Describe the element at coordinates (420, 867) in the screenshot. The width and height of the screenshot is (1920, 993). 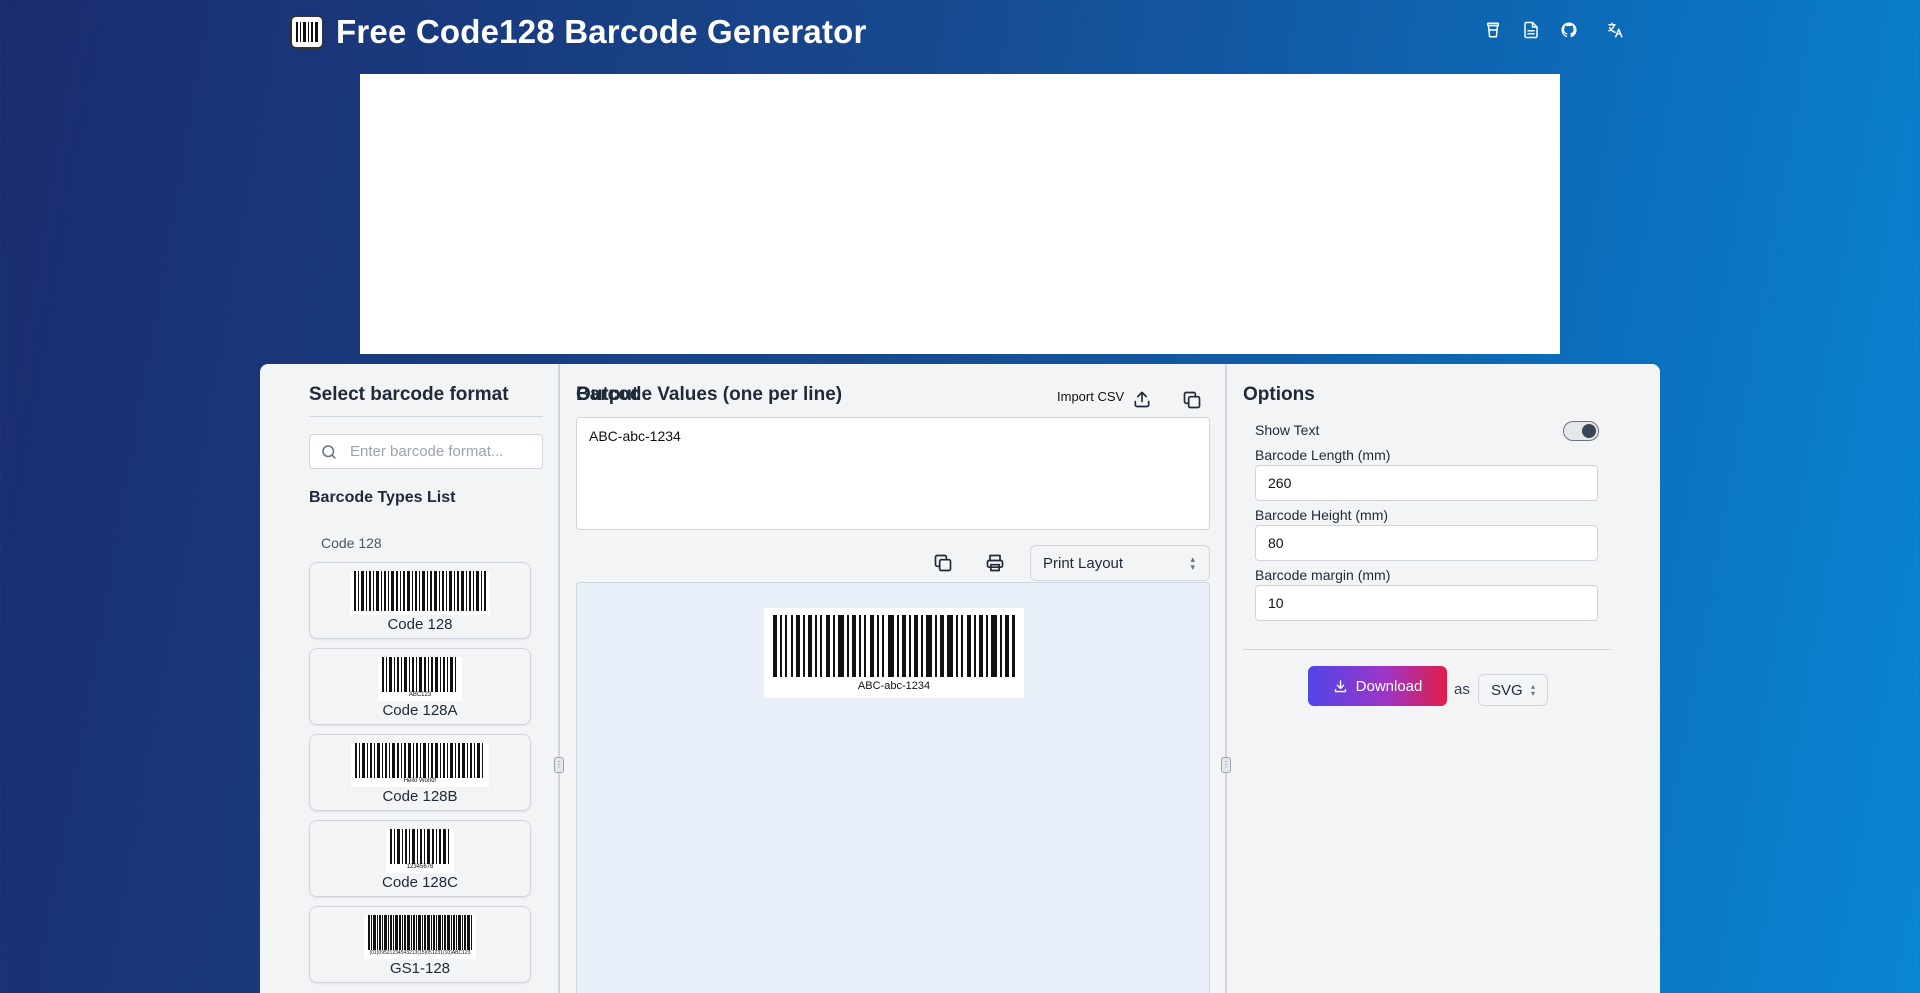
I see `barcode-sample-text: 12345678` at that location.